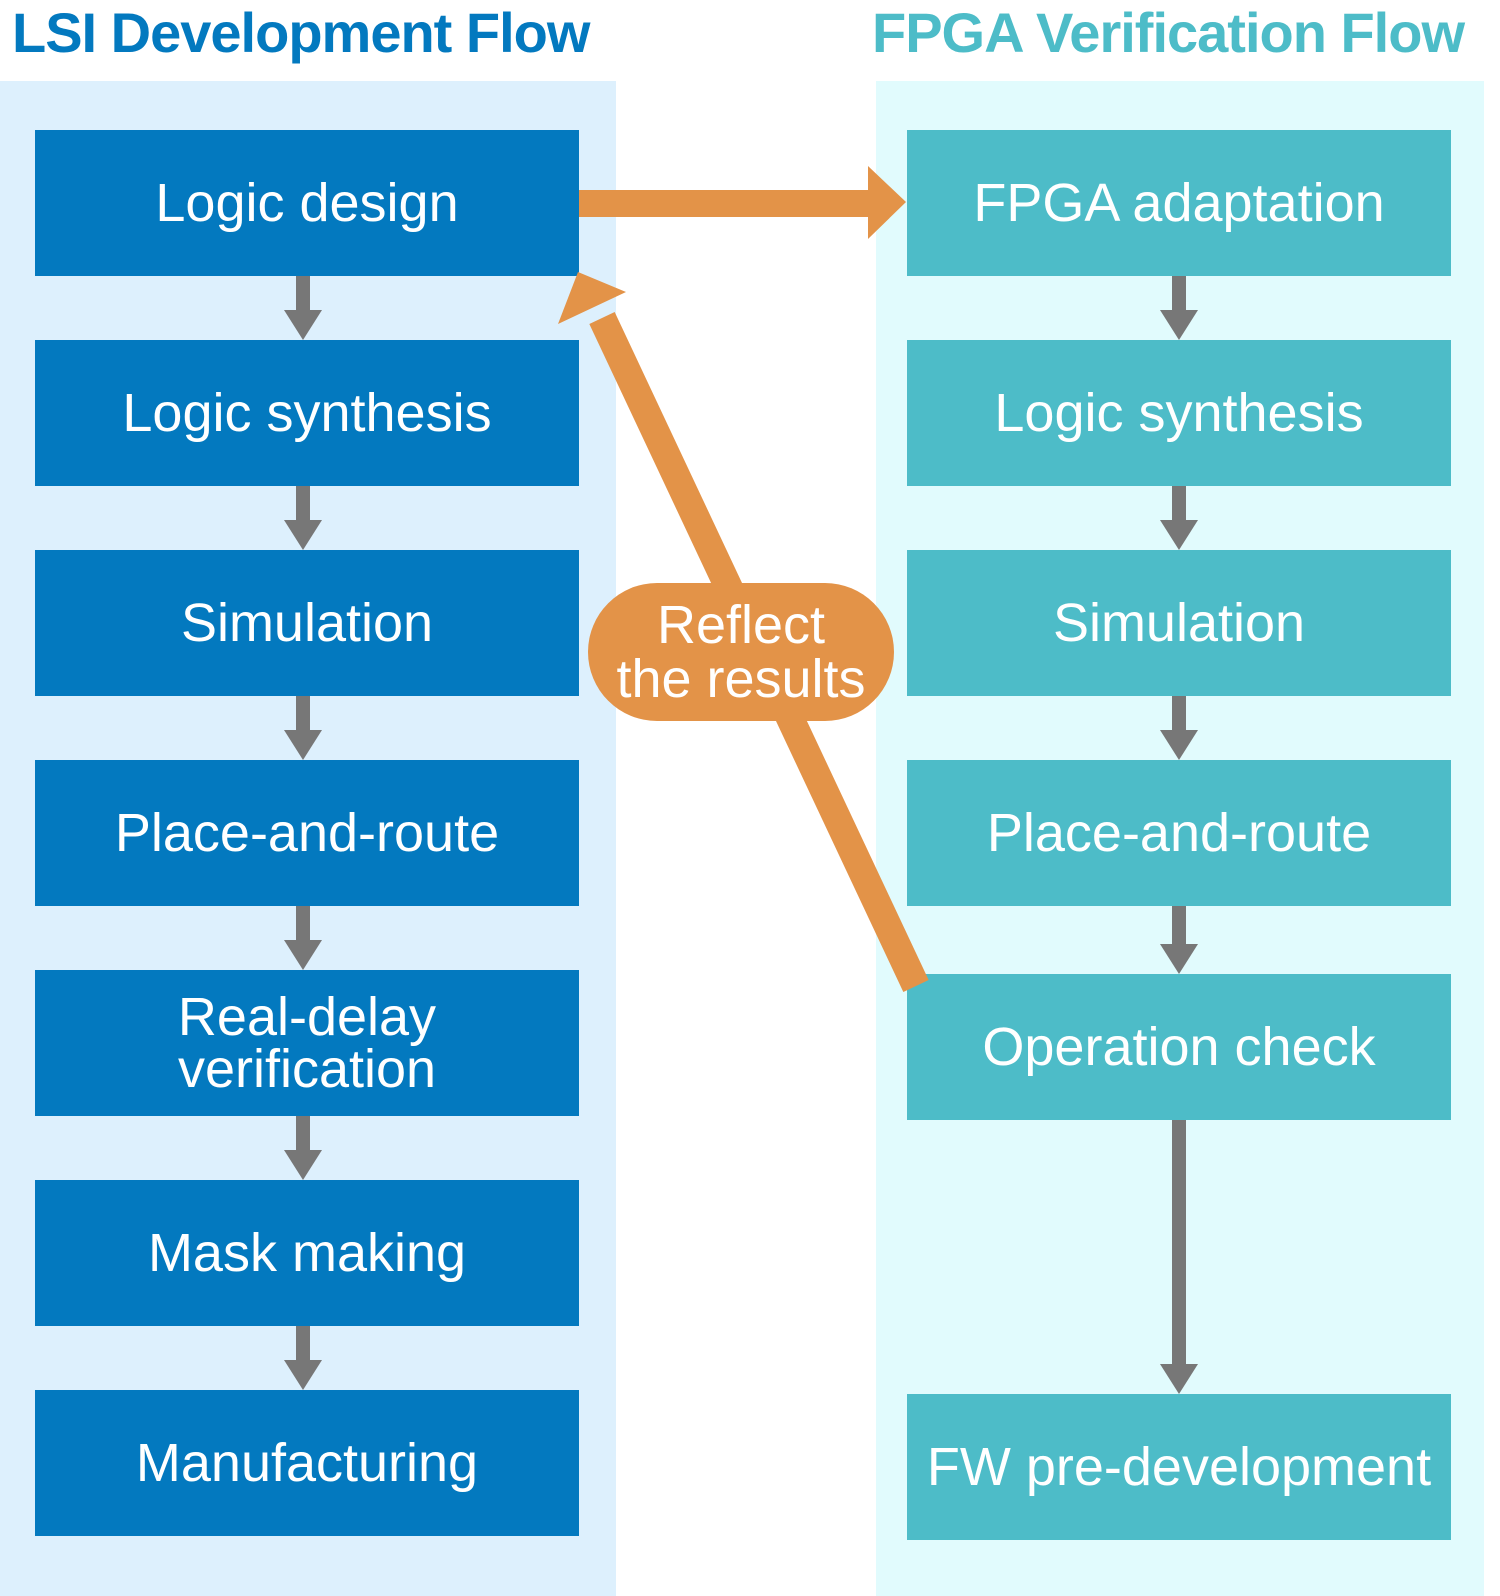 Image resolution: width=1500 pixels, height=1596 pixels. Describe the element at coordinates (1179, 623) in the screenshot. I see `fpga-step-simulation: Simulation` at that location.